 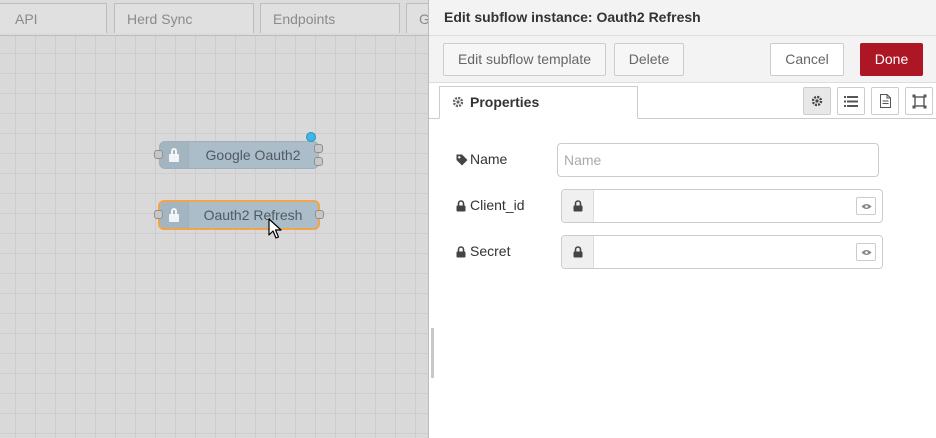 I want to click on client-id-field, so click(x=722, y=206).